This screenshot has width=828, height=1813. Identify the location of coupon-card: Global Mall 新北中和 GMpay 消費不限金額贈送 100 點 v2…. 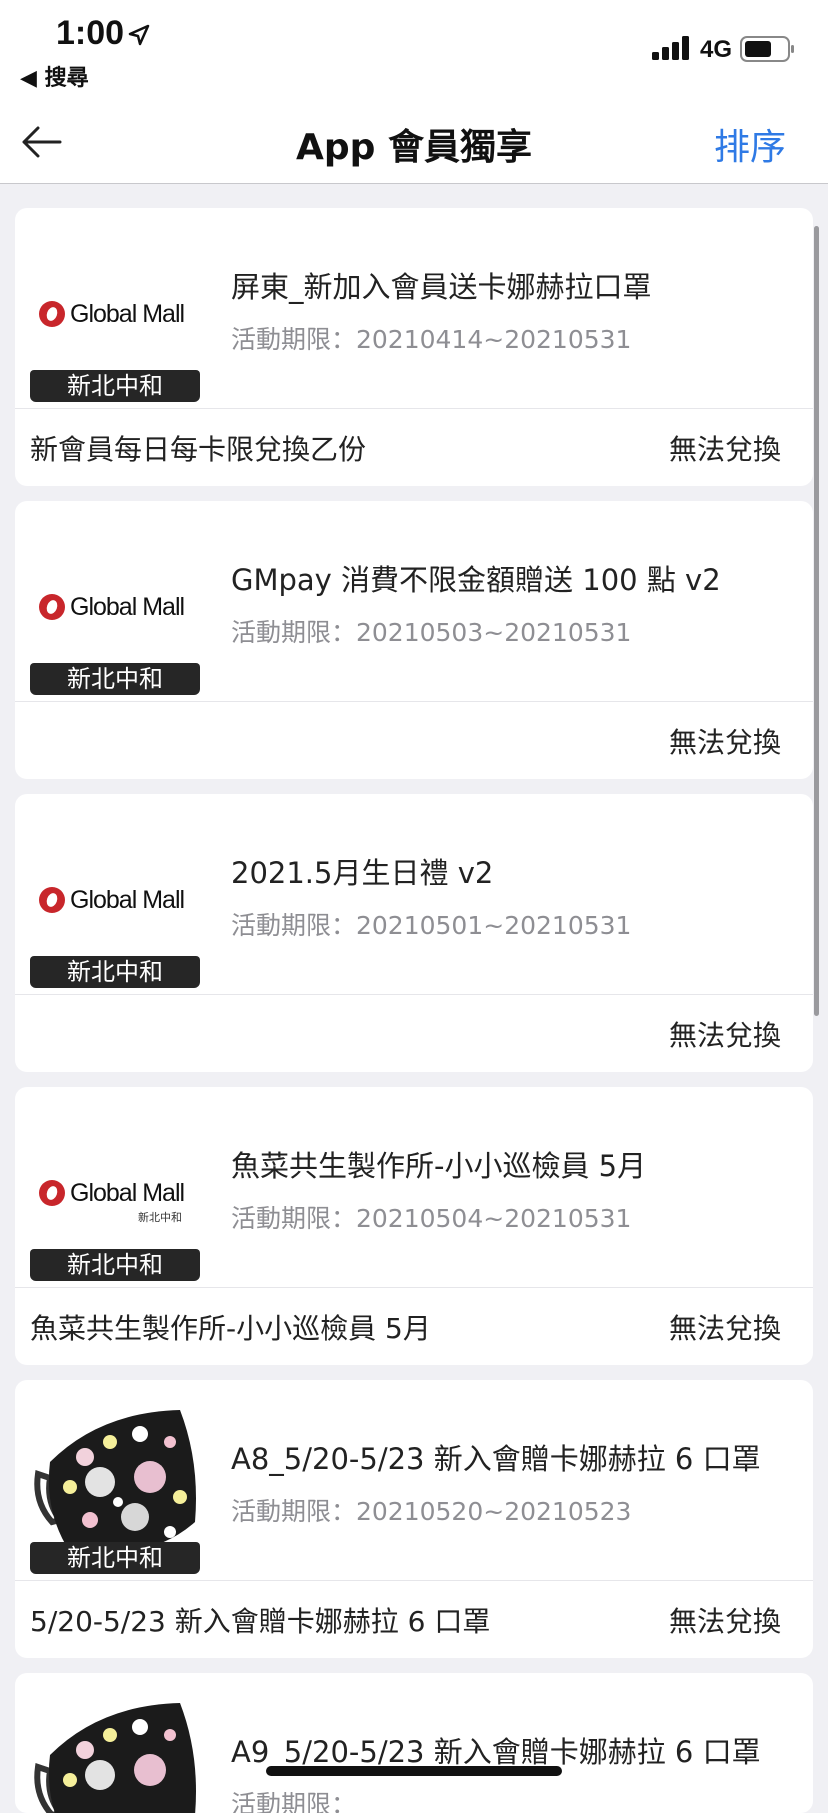
(414, 640).